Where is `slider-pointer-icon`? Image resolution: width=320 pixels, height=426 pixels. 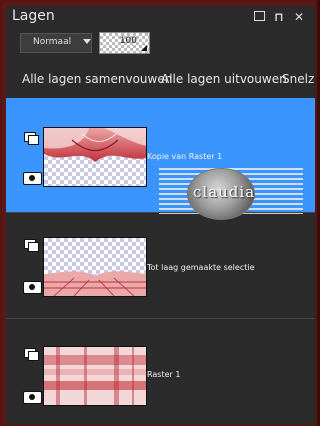
slider-pointer-icon is located at coordinates (144, 48).